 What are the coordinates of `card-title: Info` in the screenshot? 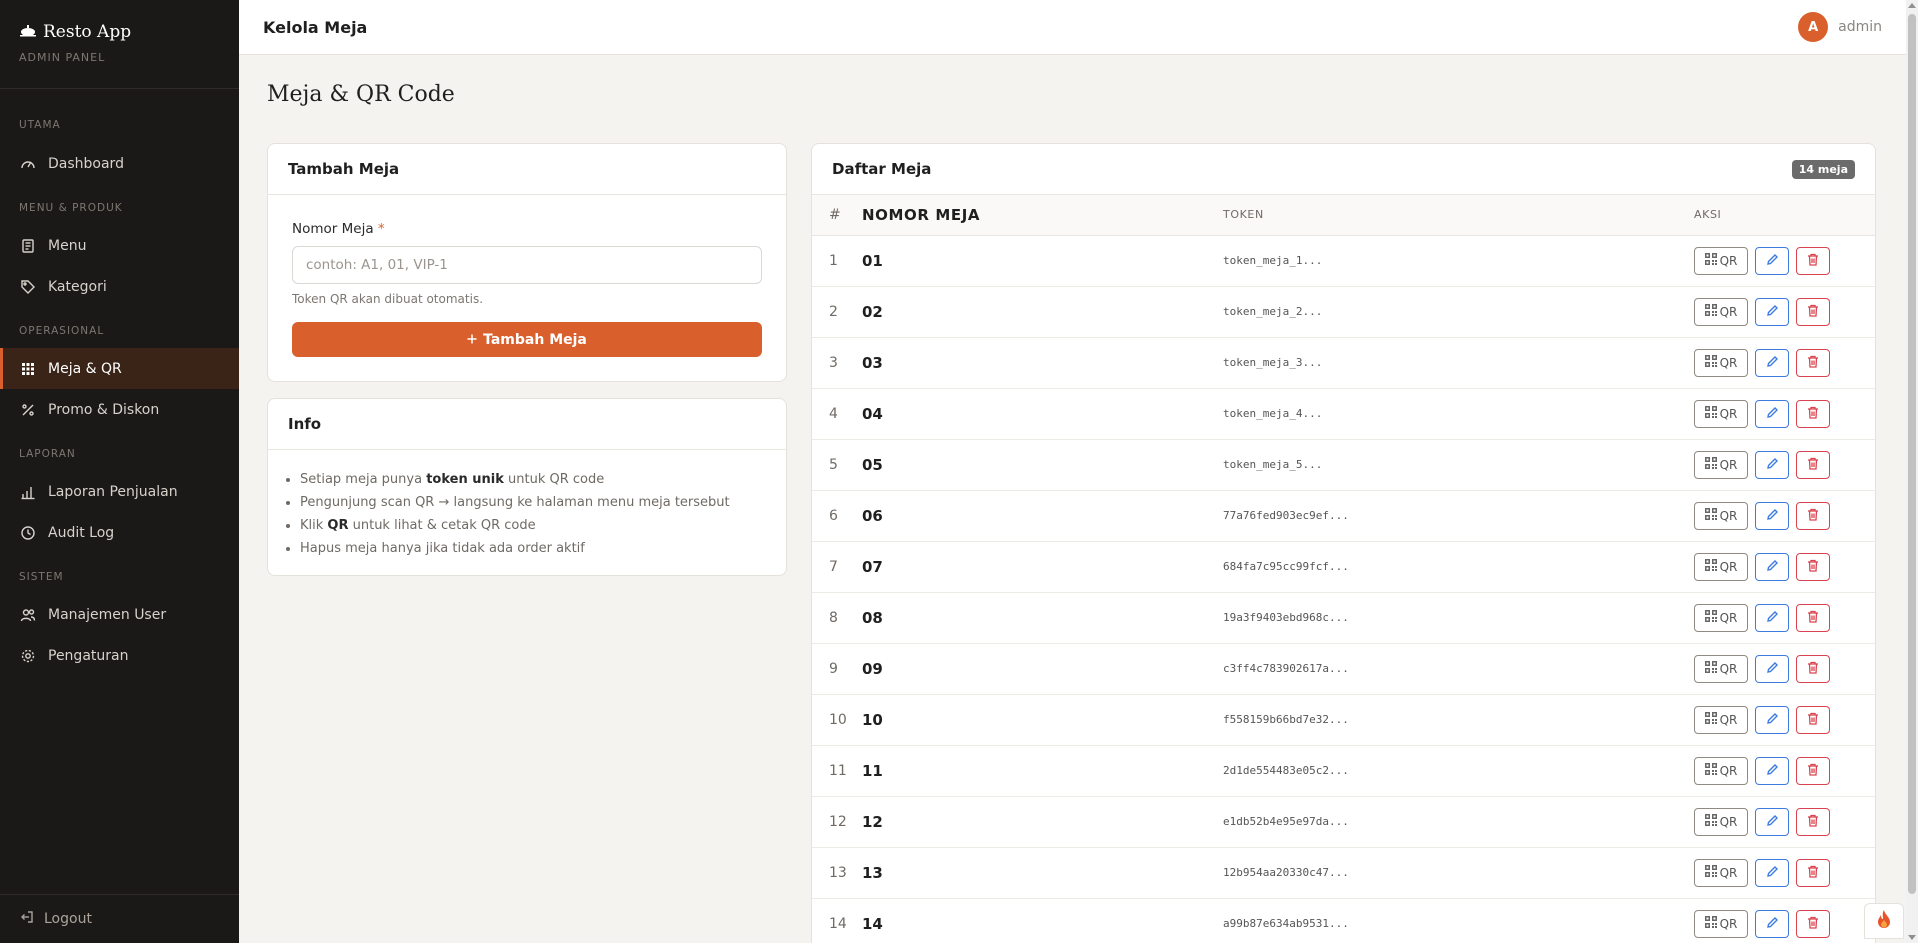 It's located at (305, 424).